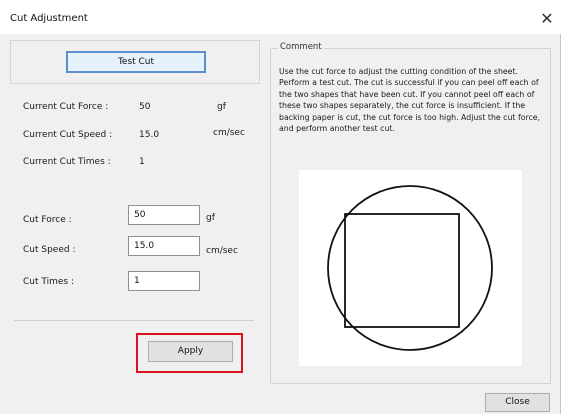 The image size is (561, 414). I want to click on current-cut-force-unit: gf, so click(221, 107).